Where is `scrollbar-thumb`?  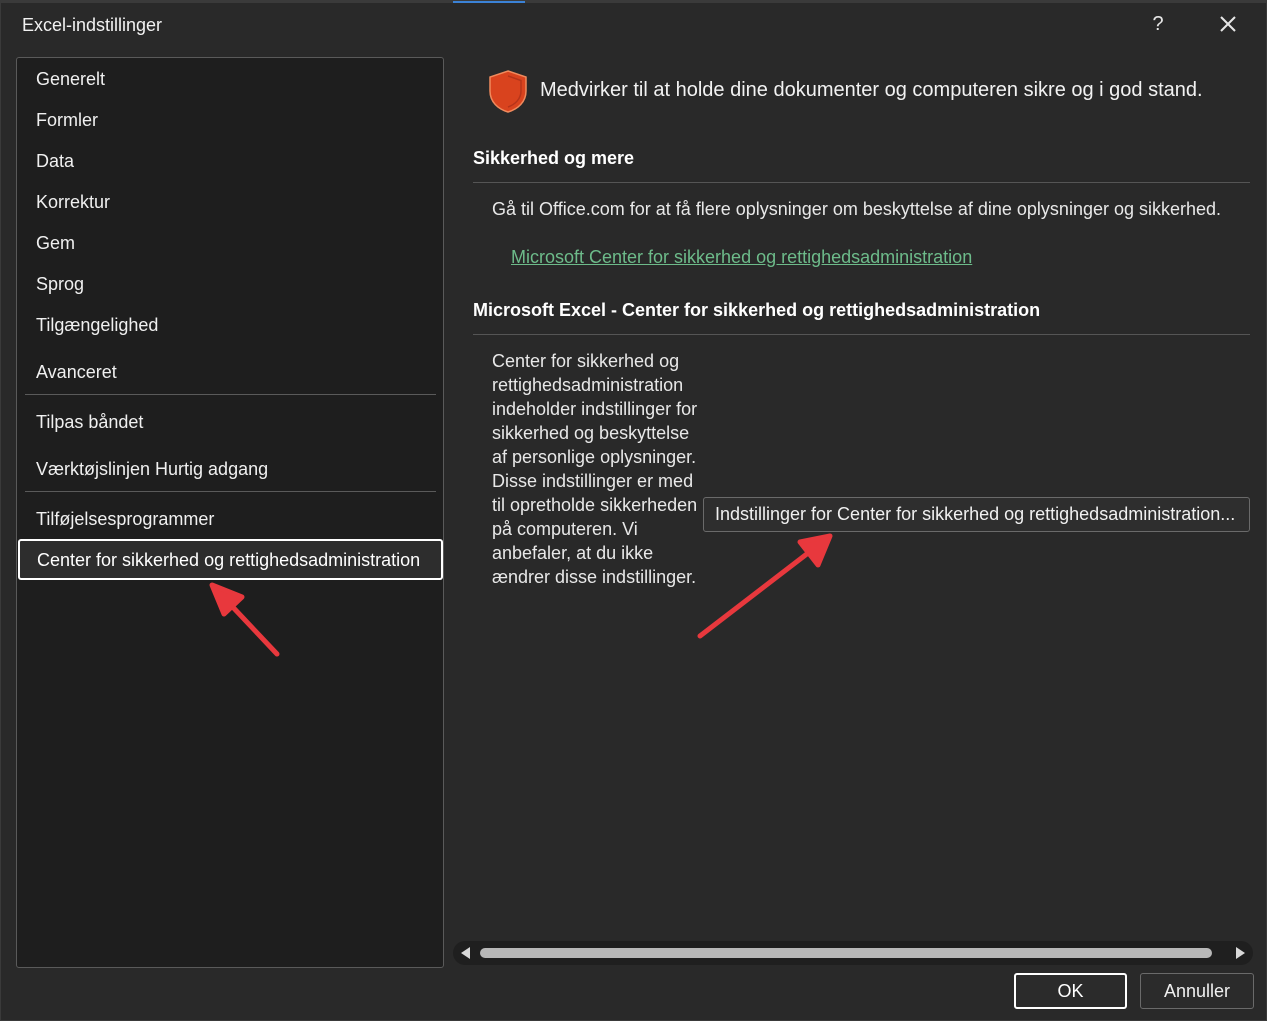
scrollbar-thumb is located at coordinates (846, 953).